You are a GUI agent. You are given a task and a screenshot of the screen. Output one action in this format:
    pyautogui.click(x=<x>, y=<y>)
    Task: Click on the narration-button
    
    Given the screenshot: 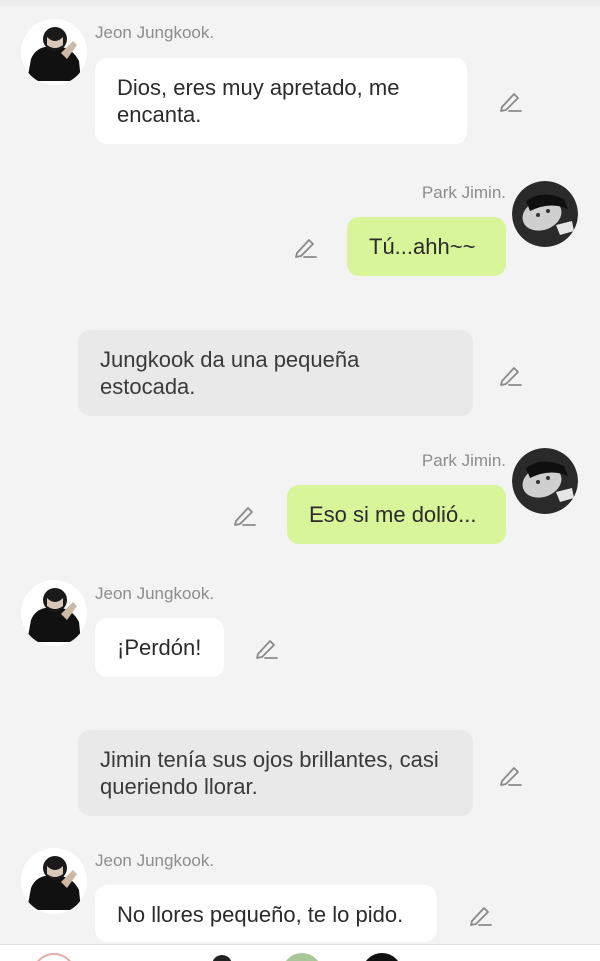 What is the action you would take?
    pyautogui.click(x=222, y=958)
    